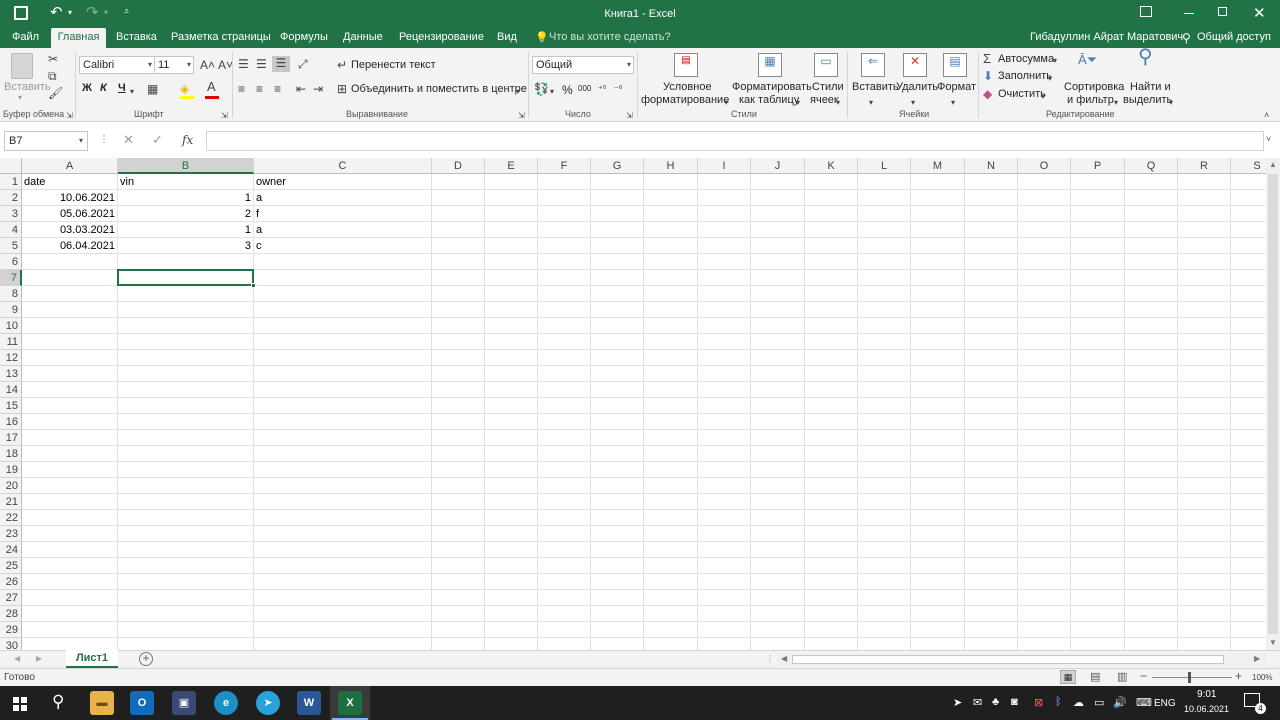 This screenshot has width=1280, height=720. Describe the element at coordinates (11, 198) in the screenshot. I see `row-header-2: 2` at that location.